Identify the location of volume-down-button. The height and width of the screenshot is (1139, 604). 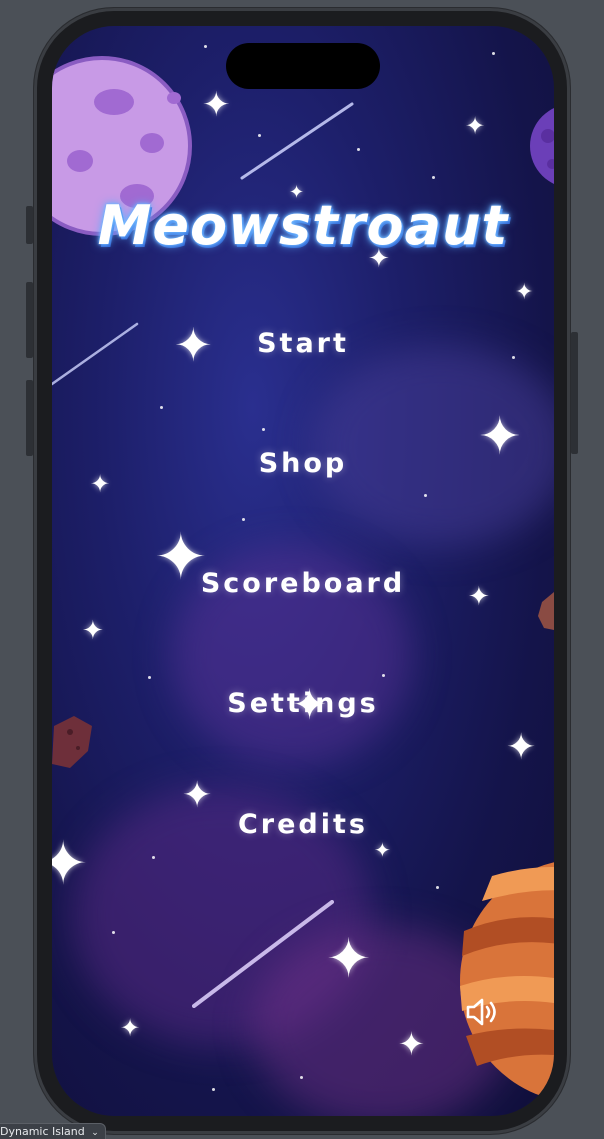
(29, 418).